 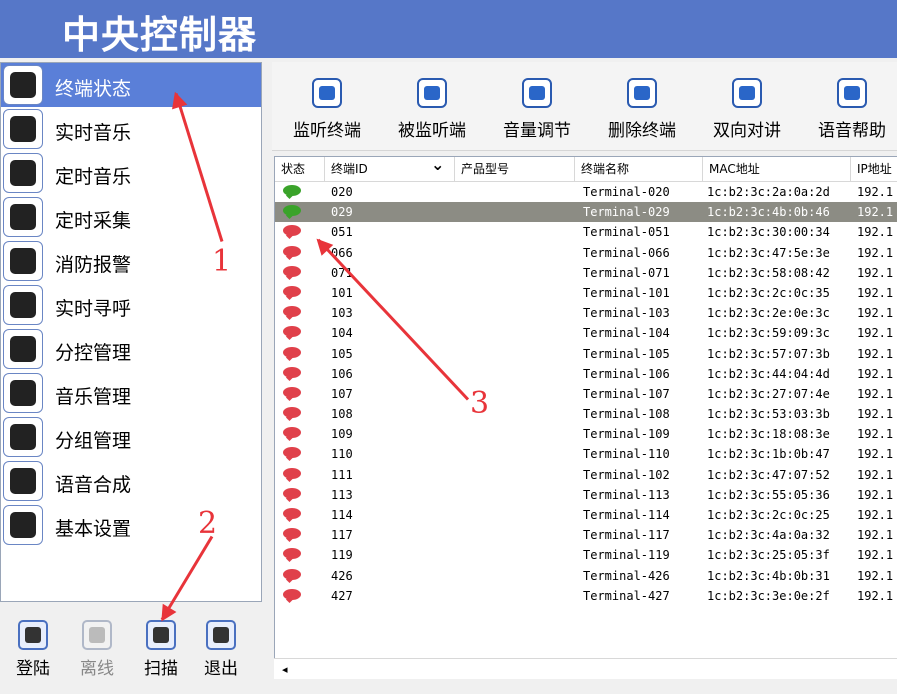 What do you see at coordinates (768, 272) in the screenshot?
I see `cell-mac: 1c:b2:3c:58:08:42` at bounding box center [768, 272].